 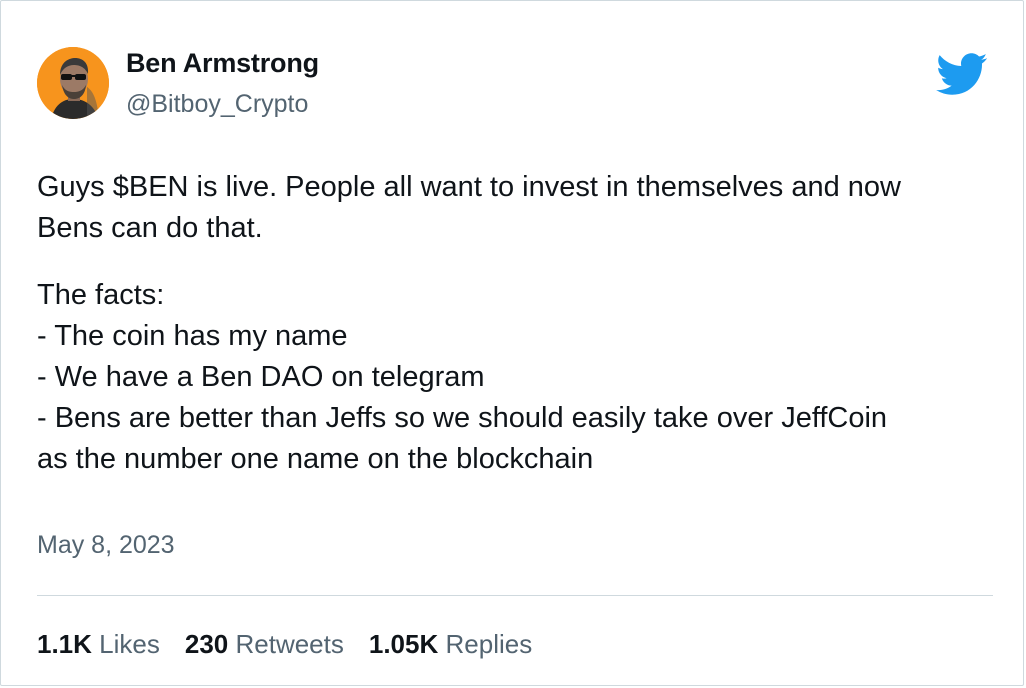 What do you see at coordinates (261, 377) in the screenshot?
I see `fact-item: - We have a Ben DAO on telegram` at bounding box center [261, 377].